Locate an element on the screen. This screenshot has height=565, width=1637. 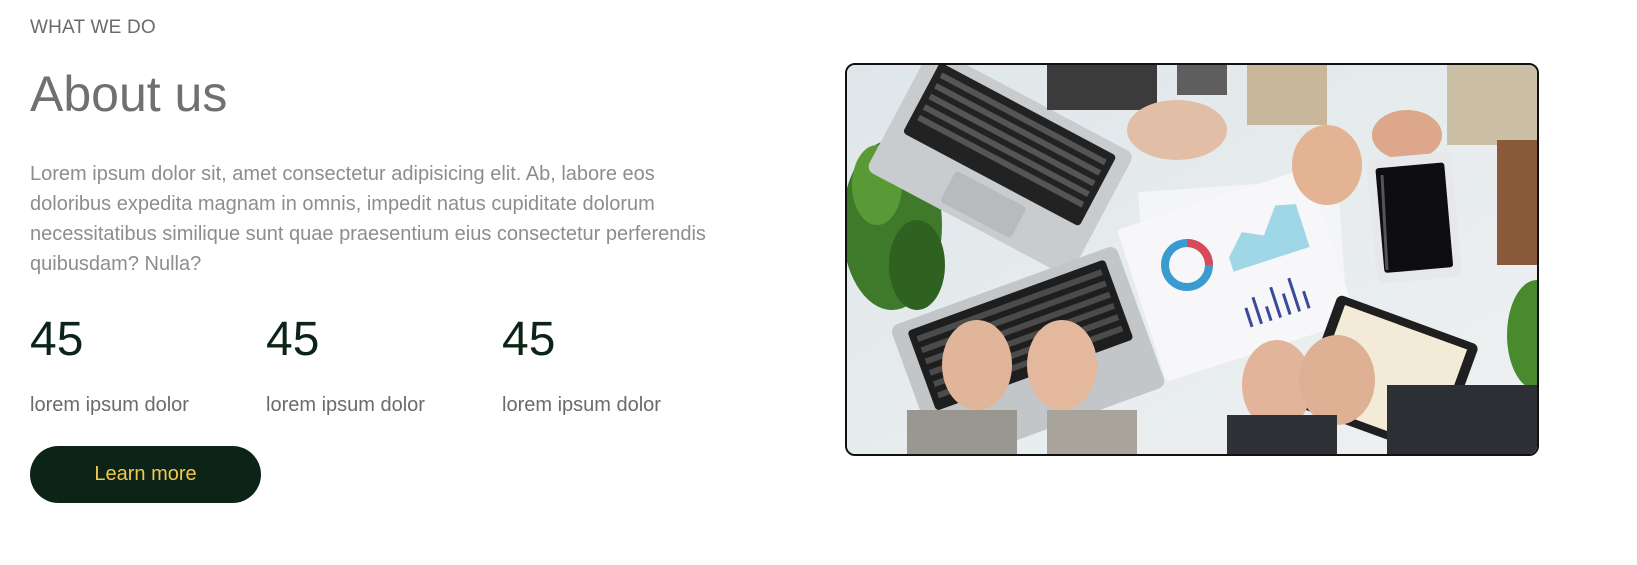
section-title: About us is located at coordinates (129, 94).